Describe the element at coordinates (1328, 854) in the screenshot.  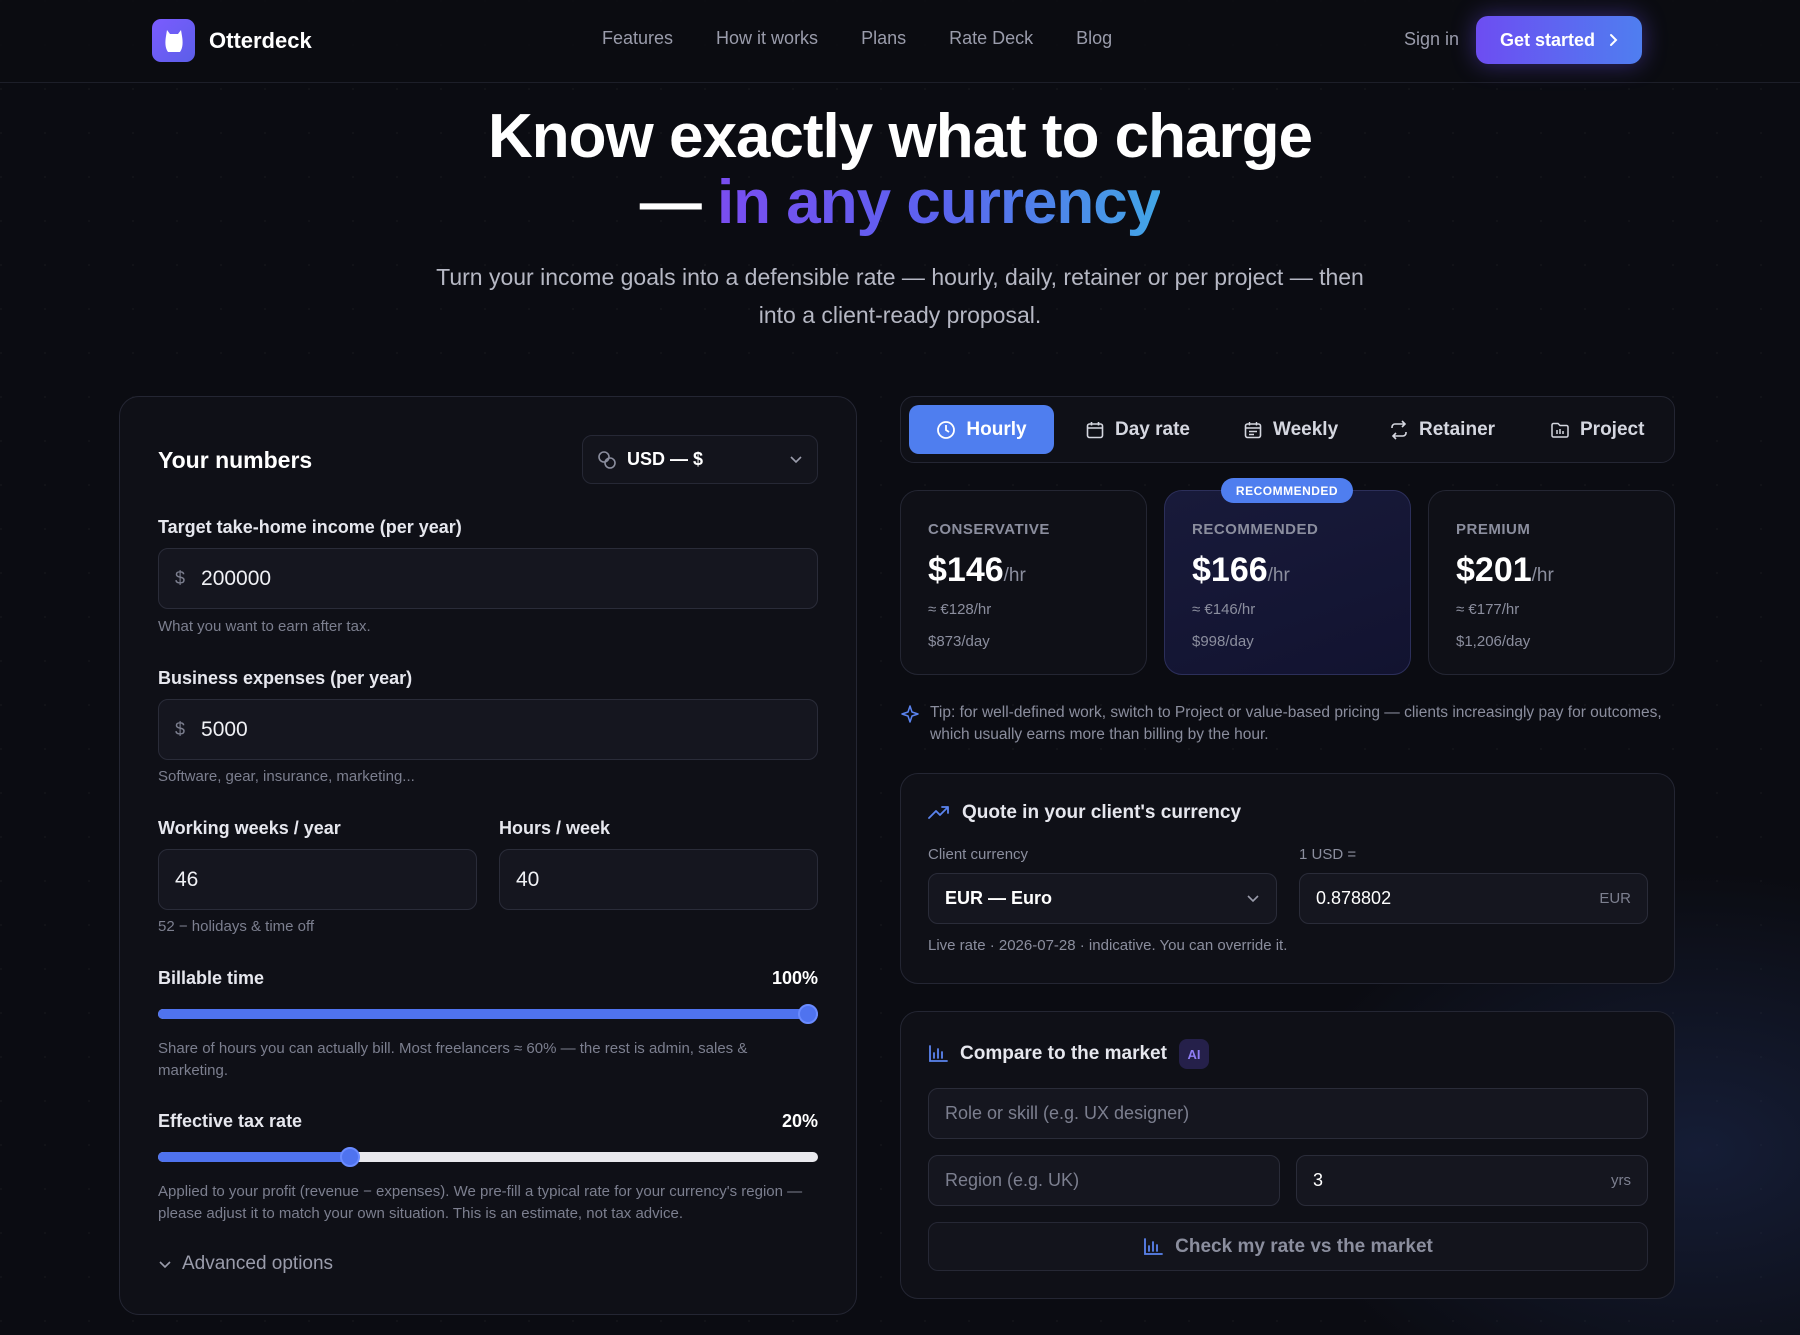
I see `exchange-rate-label: 1 USD =` at that location.